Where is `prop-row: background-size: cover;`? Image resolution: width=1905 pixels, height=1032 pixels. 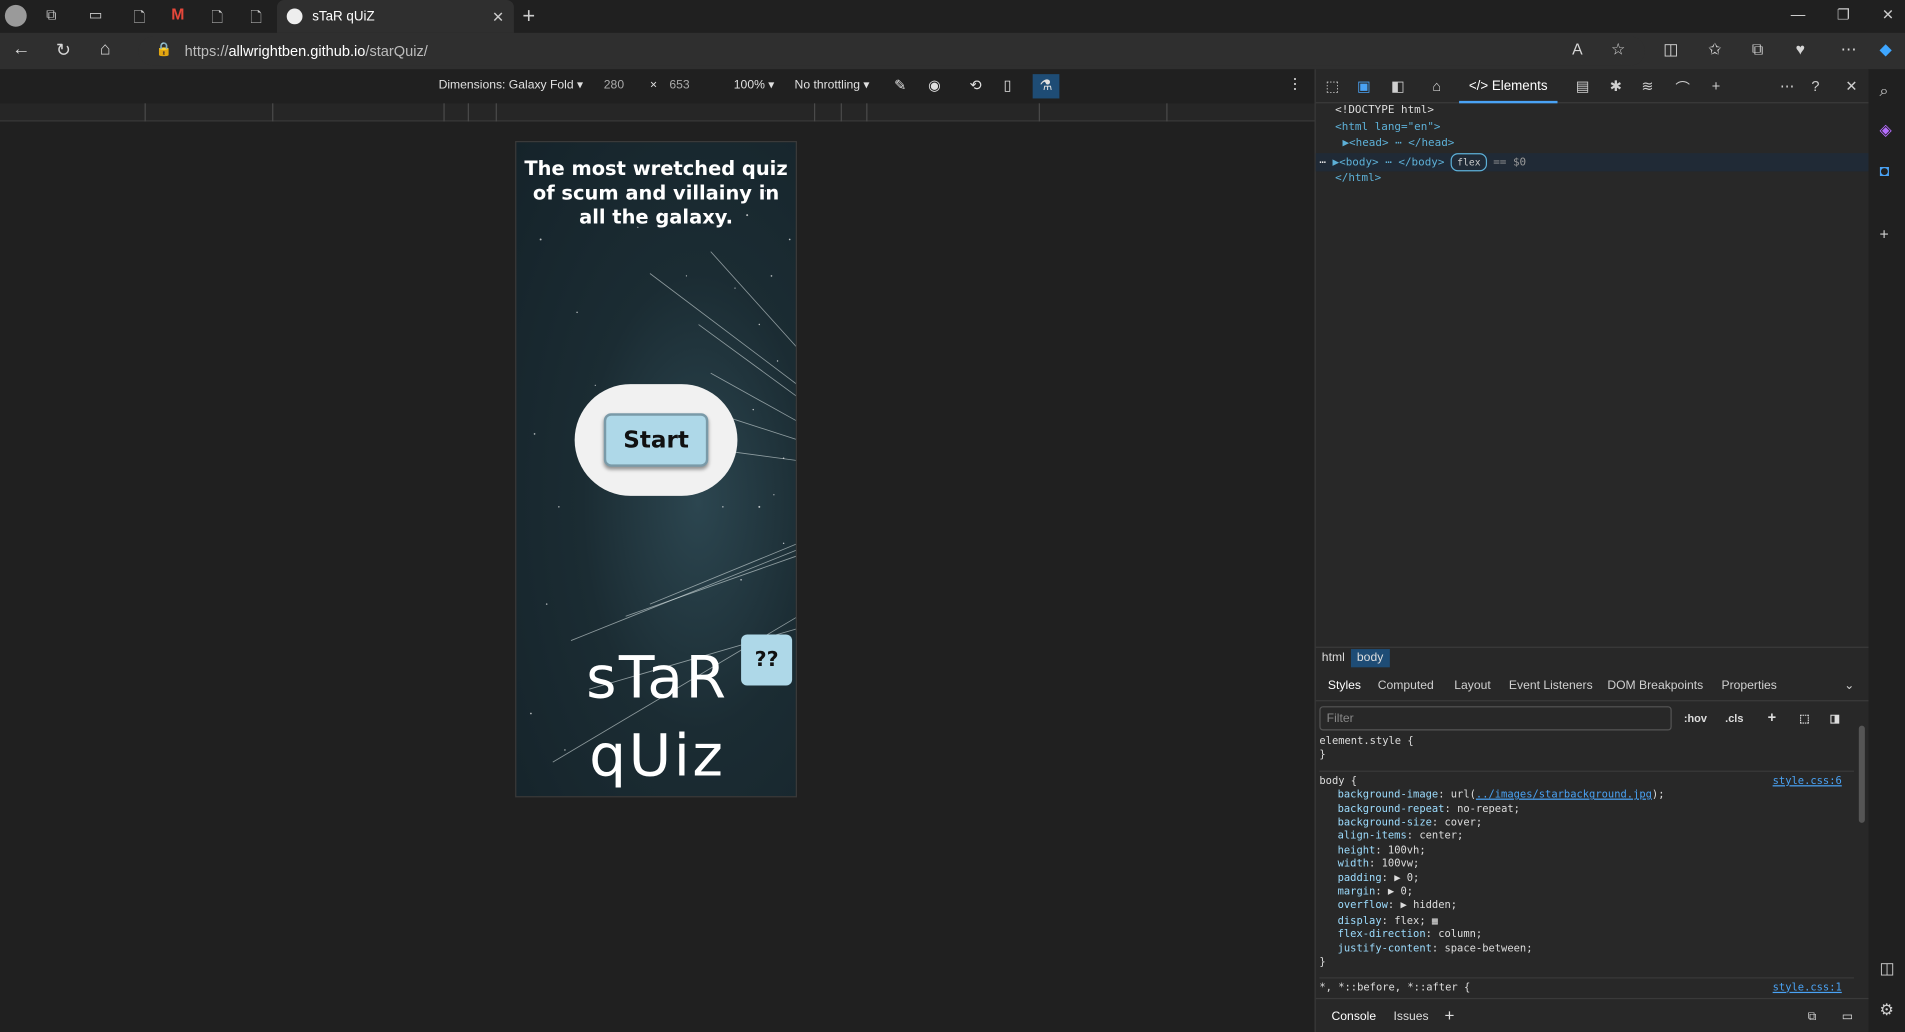 prop-row: background-size: cover; is located at coordinates (1586, 824).